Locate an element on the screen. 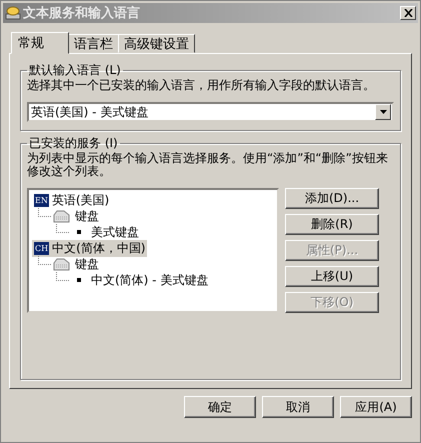 The image size is (421, 443). language-dropdown: 英语(美国) - 美式键盘 is located at coordinates (210, 112).